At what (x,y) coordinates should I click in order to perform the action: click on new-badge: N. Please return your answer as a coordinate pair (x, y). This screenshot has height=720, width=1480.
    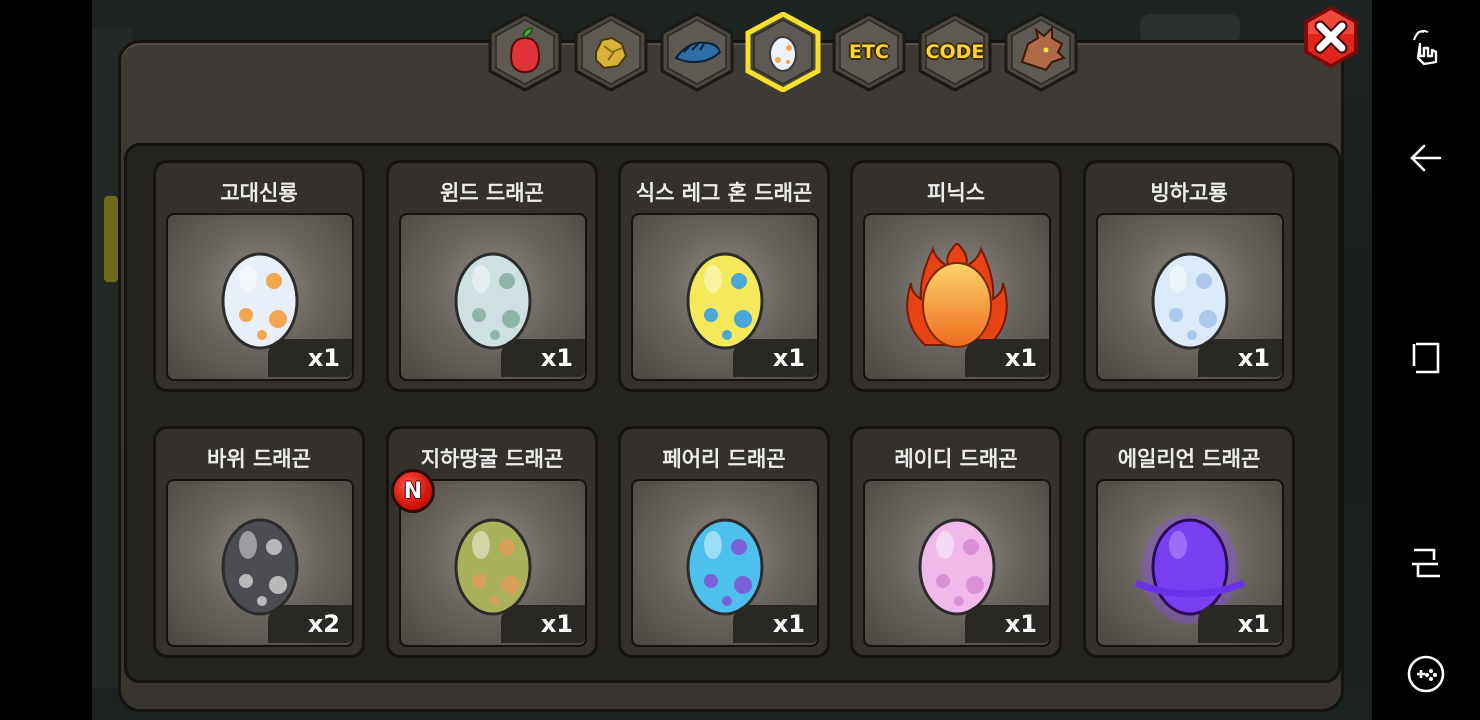
    Looking at the image, I should click on (413, 491).